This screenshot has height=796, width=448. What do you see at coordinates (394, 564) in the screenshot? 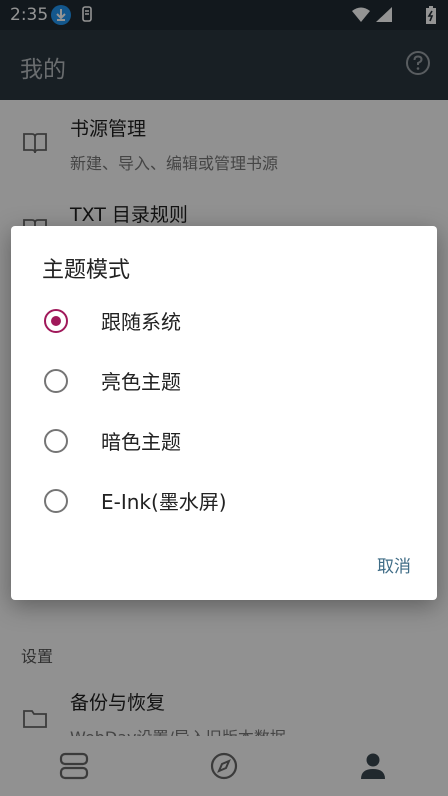
I see `cancel-button: 取消` at bounding box center [394, 564].